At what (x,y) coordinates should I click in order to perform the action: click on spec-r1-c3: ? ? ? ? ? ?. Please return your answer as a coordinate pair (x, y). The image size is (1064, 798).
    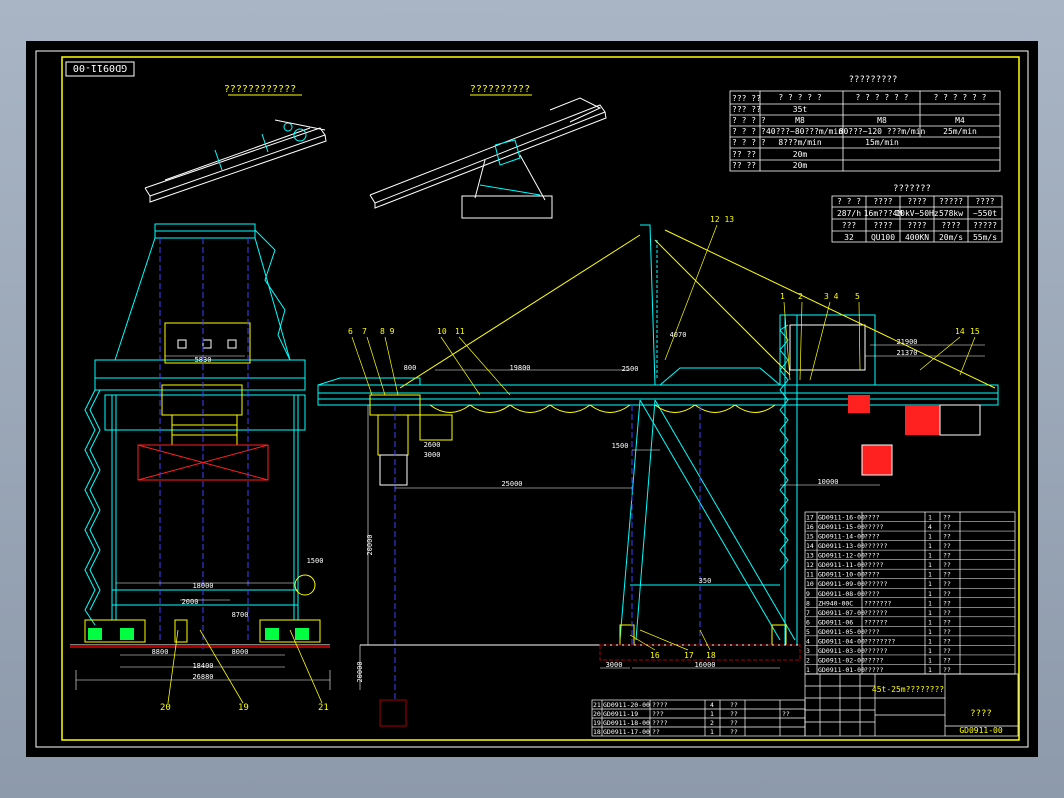
    Looking at the image, I should click on (882, 97).